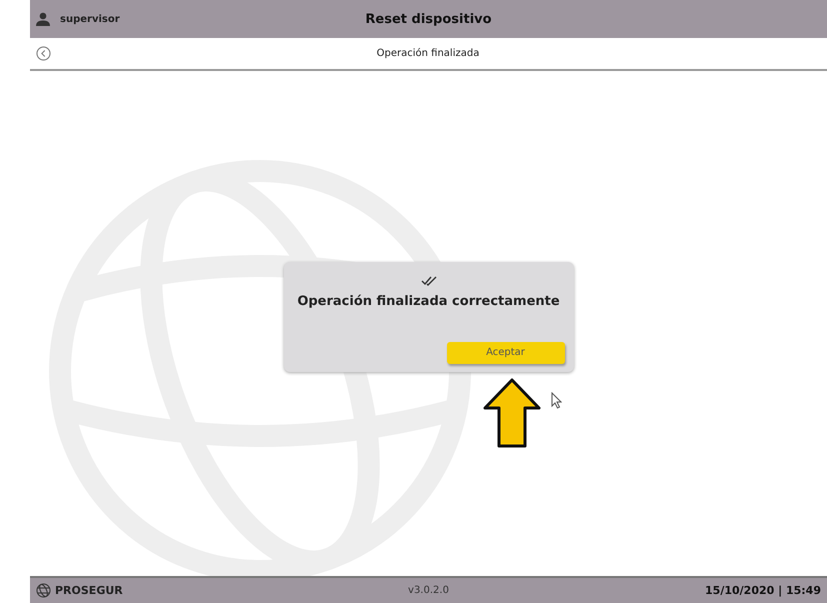 The height and width of the screenshot is (603, 827). Describe the element at coordinates (428, 53) in the screenshot. I see `page-subtitle: Operación finalizada` at that location.